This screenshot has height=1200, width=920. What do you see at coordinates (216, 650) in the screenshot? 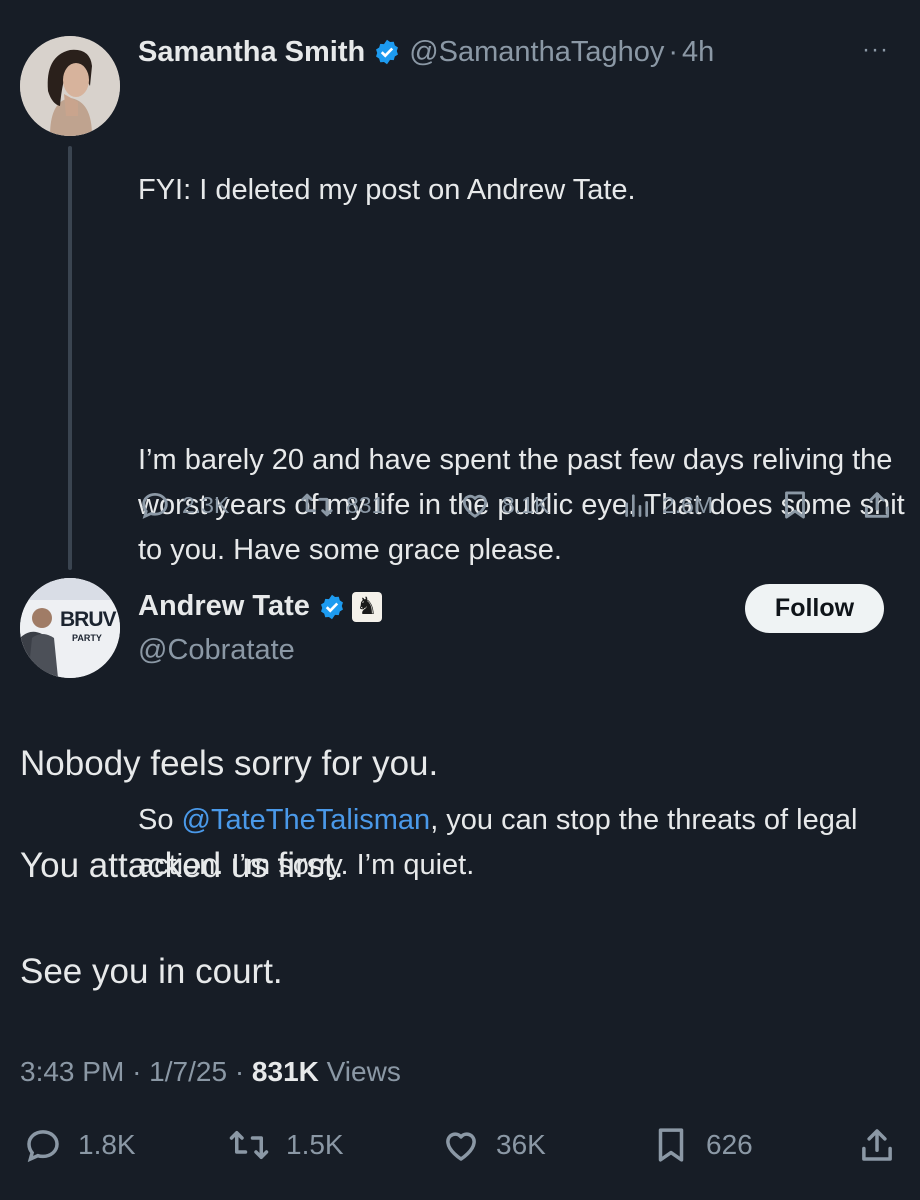
I see `author-handle: @Cobratate` at bounding box center [216, 650].